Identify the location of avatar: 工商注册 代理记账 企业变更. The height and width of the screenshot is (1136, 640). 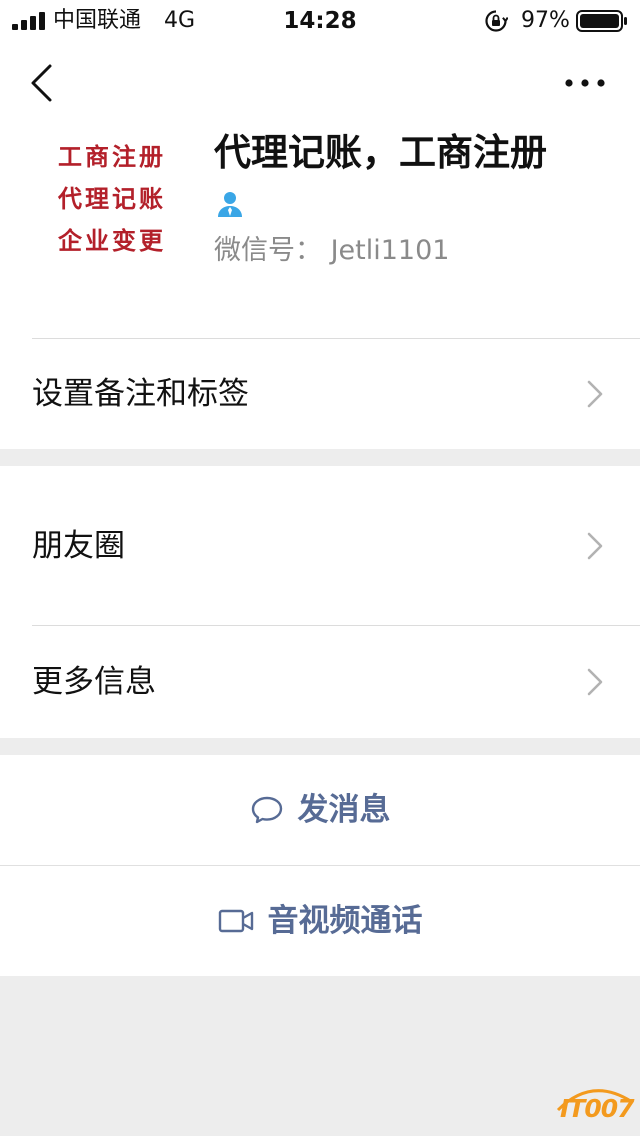
(112, 208).